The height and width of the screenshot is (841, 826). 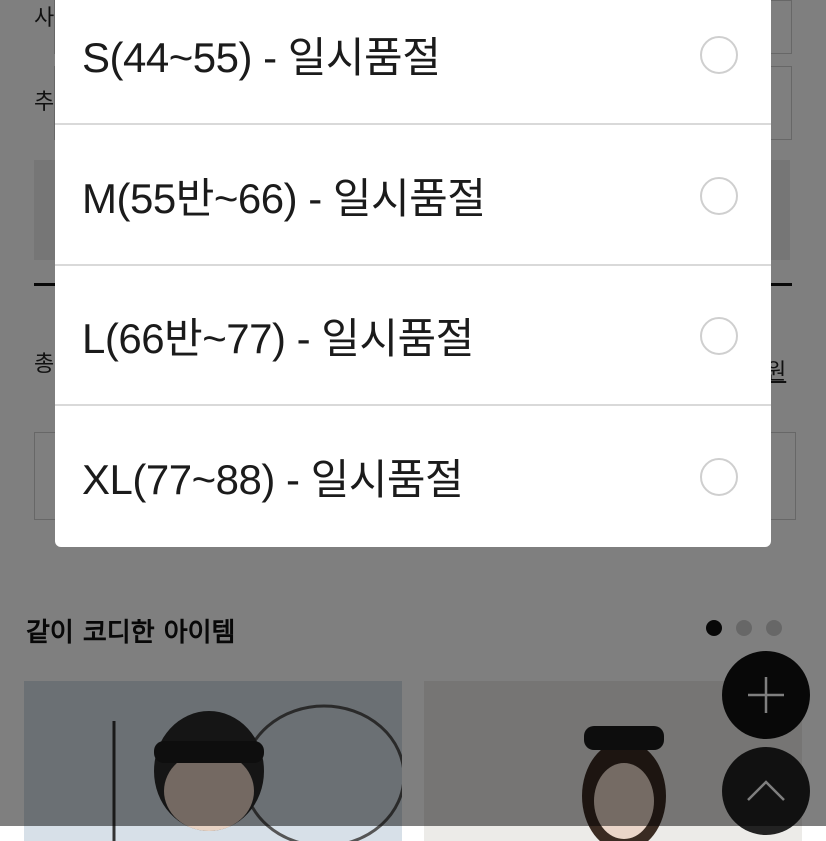 I want to click on size-option-xl: XL(77~88) - 일시품절, so click(x=413, y=476).